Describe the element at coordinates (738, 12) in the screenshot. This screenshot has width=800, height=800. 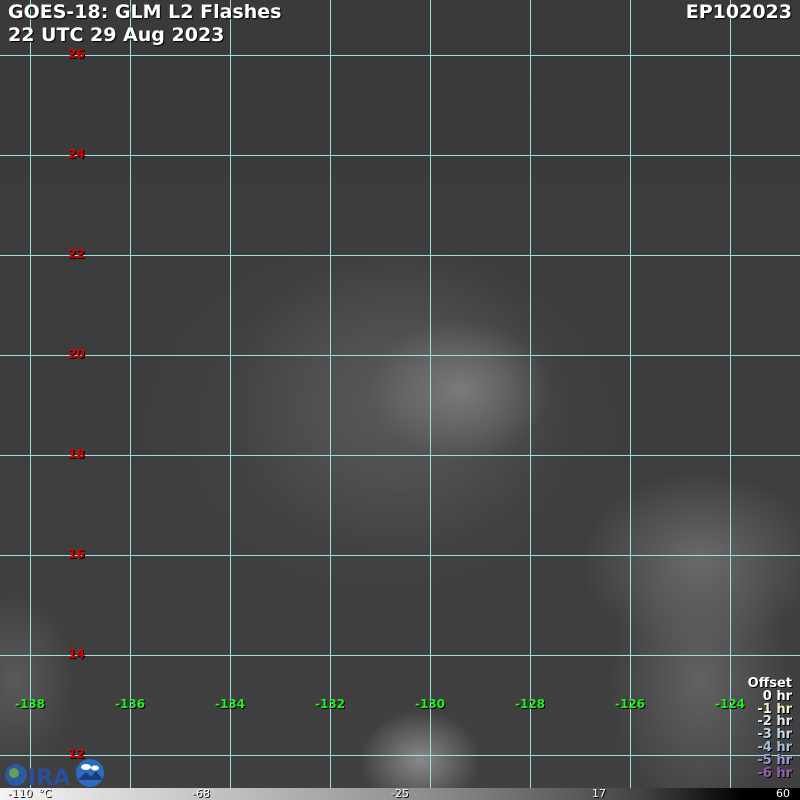
I see `storm-id: EP102023` at that location.